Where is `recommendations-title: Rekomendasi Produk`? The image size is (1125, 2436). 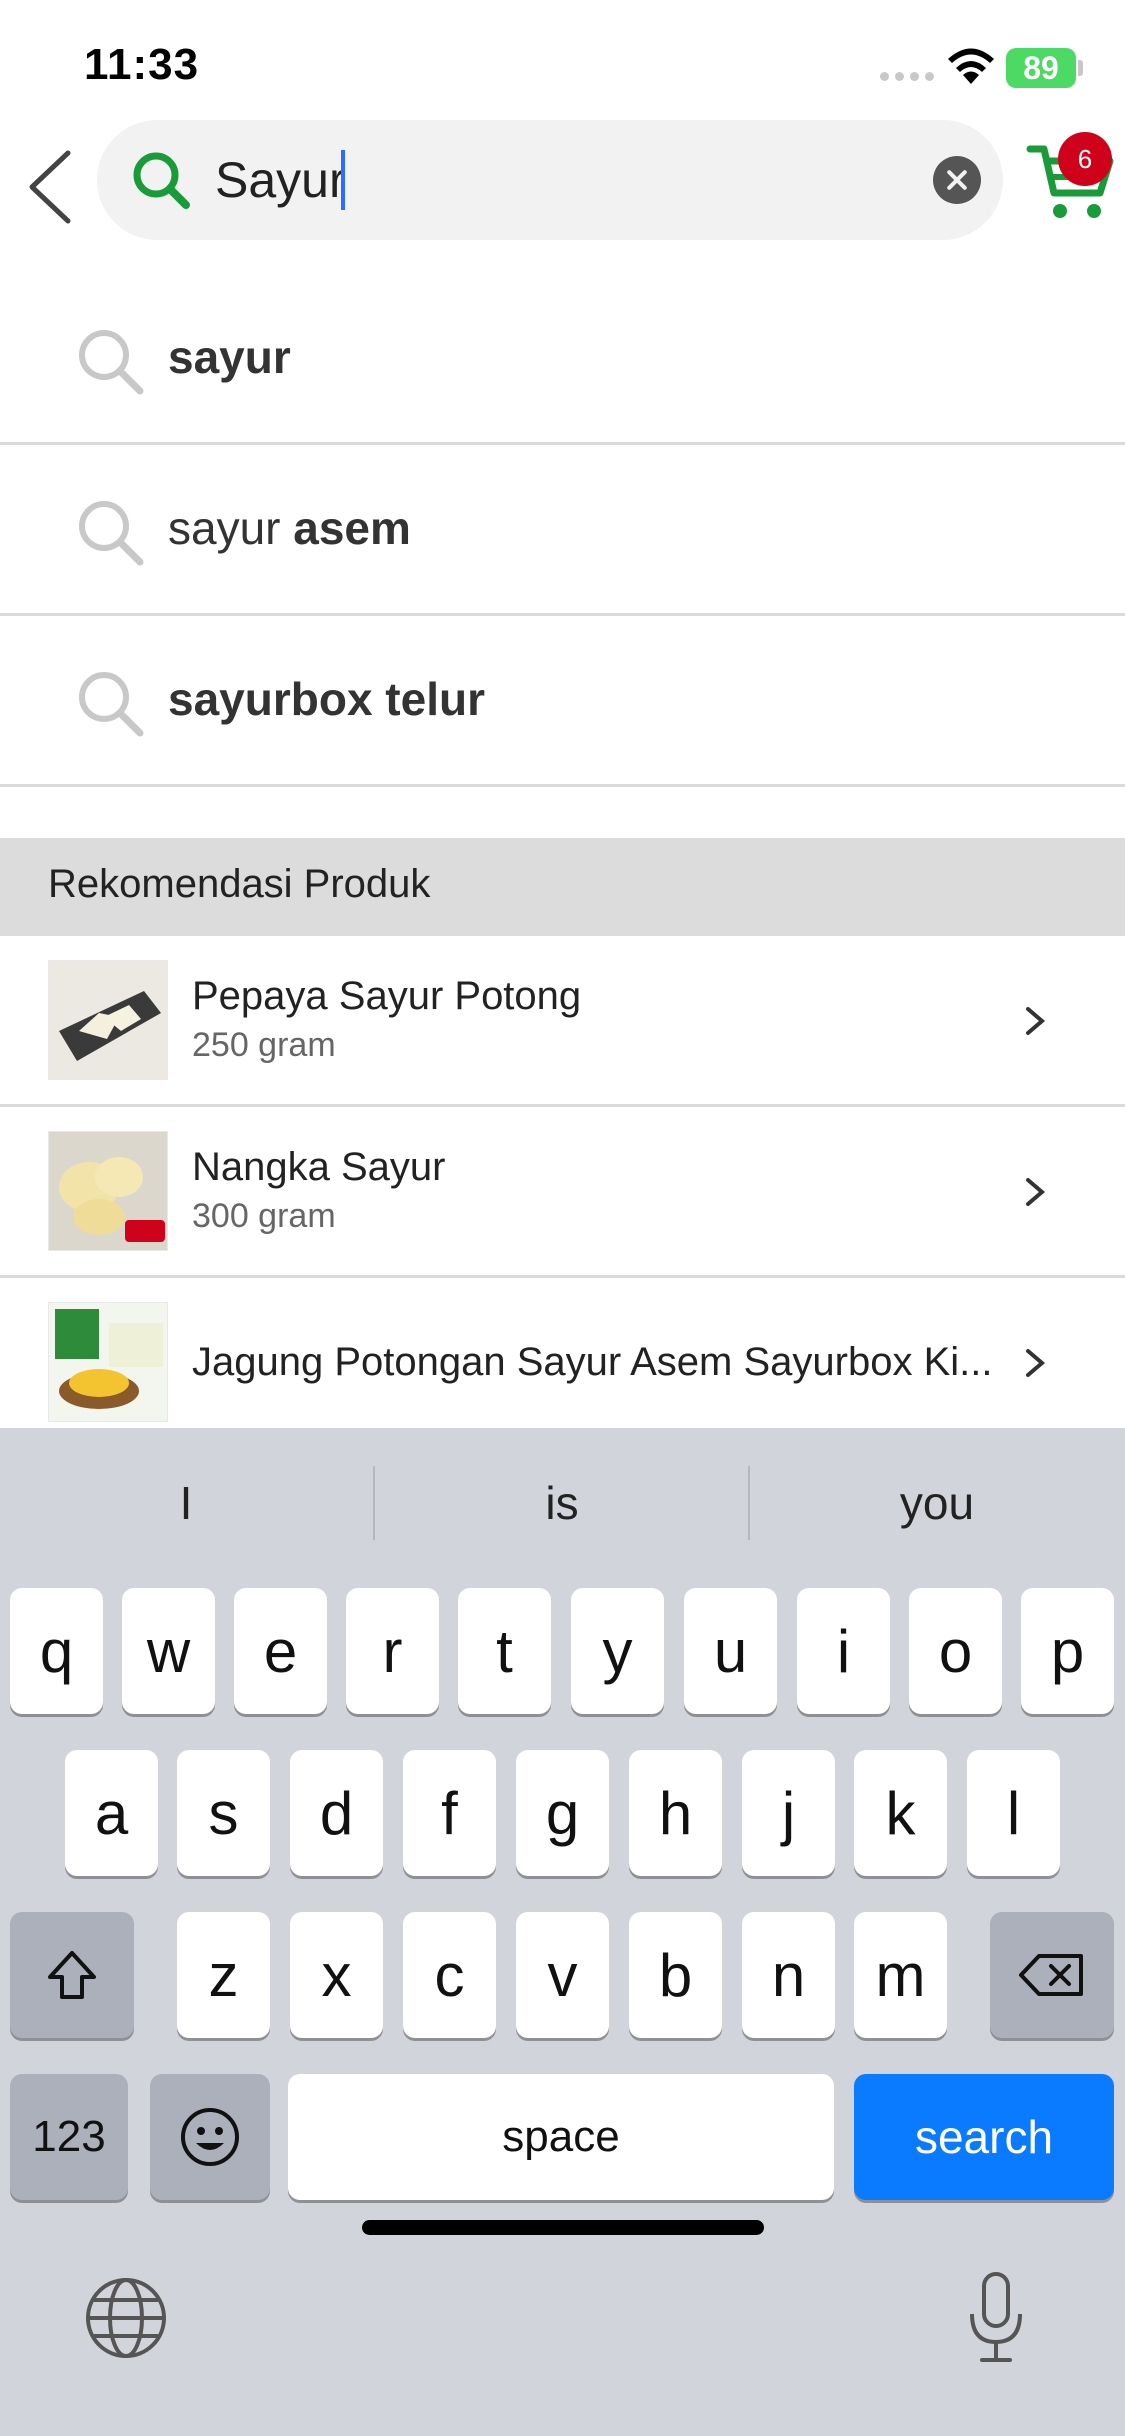 recommendations-title: Rekomendasi Produk is located at coordinates (239, 884).